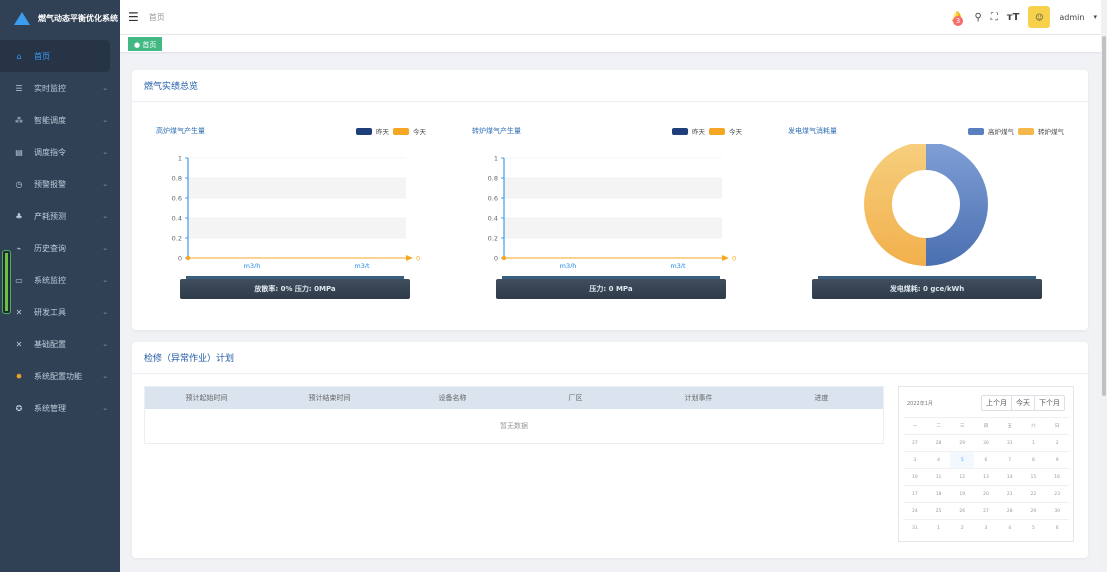  What do you see at coordinates (60, 248) in the screenshot?
I see `sidebar-item: ⌁ 历史查询 ⌄` at bounding box center [60, 248].